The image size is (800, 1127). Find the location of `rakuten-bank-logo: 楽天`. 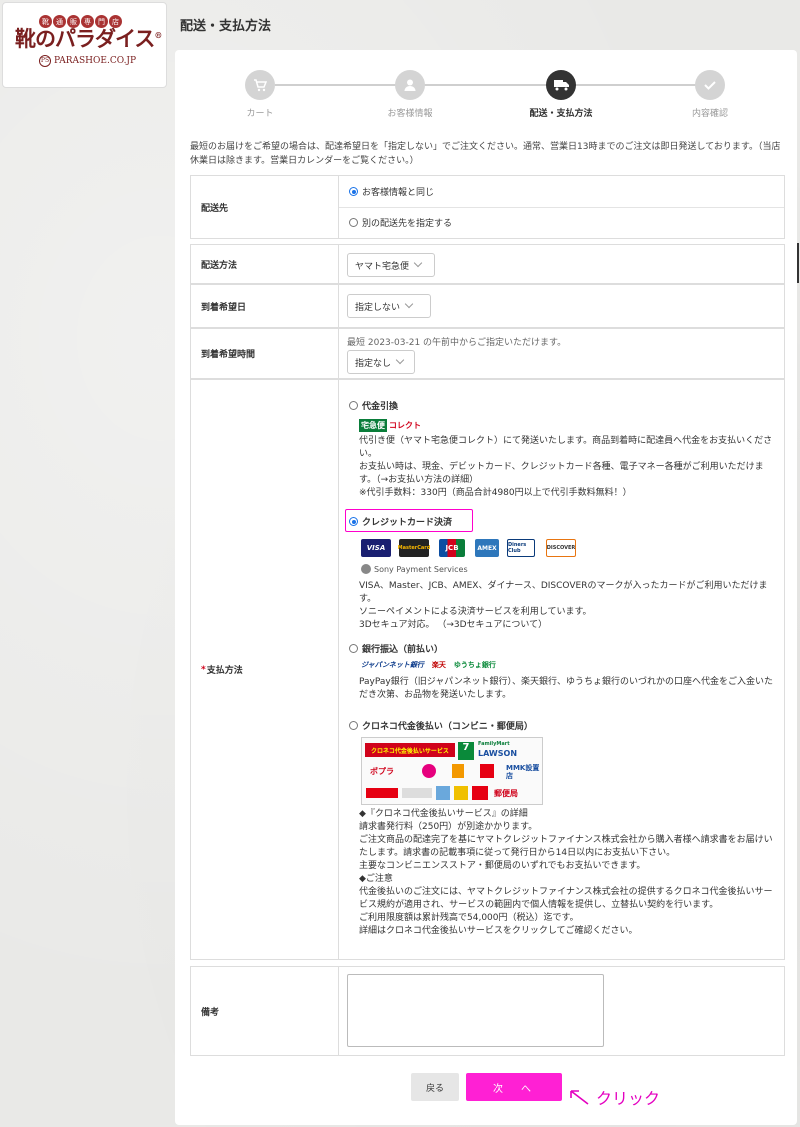

rakuten-bank-logo: 楽天 is located at coordinates (438, 665).